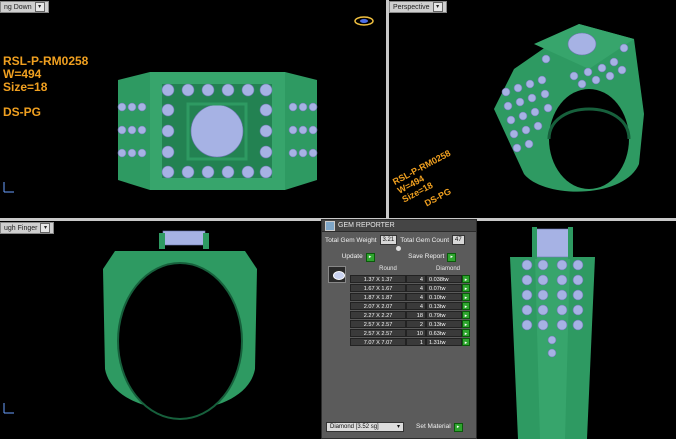 The image size is (676, 439). What do you see at coordinates (388, 269) in the screenshot?
I see `column-header-shape: Round` at bounding box center [388, 269].